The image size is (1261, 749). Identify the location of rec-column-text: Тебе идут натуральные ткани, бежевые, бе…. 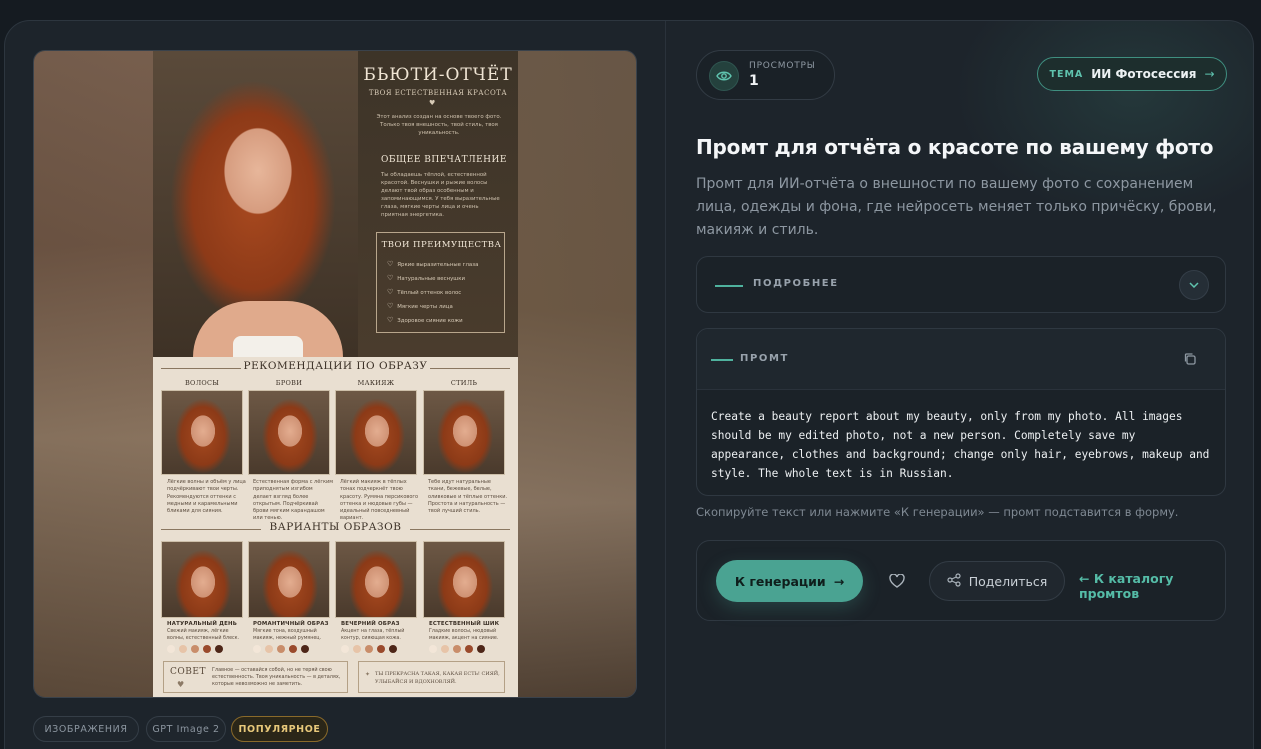
(468, 497).